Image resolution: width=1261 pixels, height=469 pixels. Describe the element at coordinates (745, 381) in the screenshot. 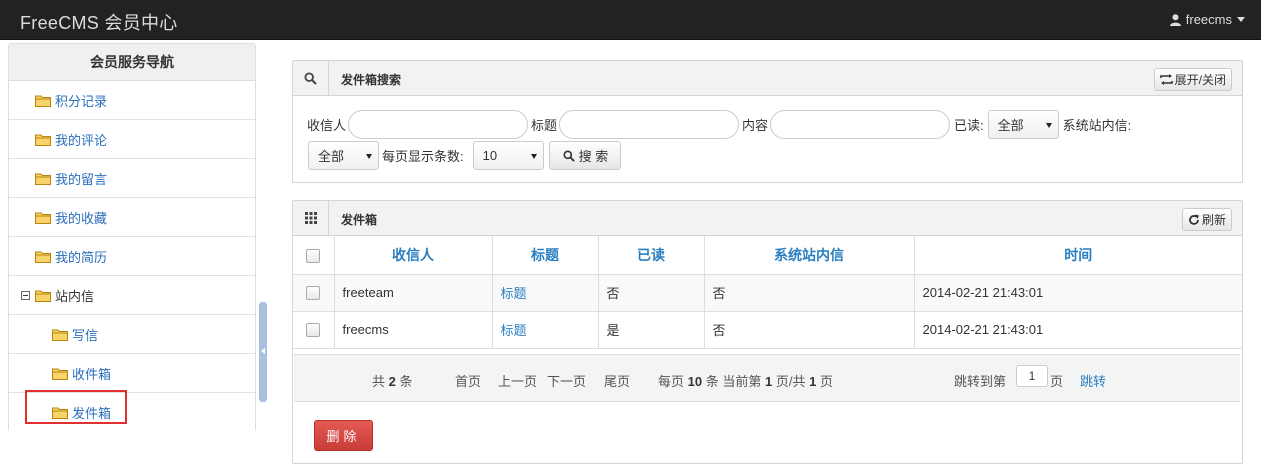

I see `page-info: 每页 10 条 当前第 1 页/共 1 页` at that location.